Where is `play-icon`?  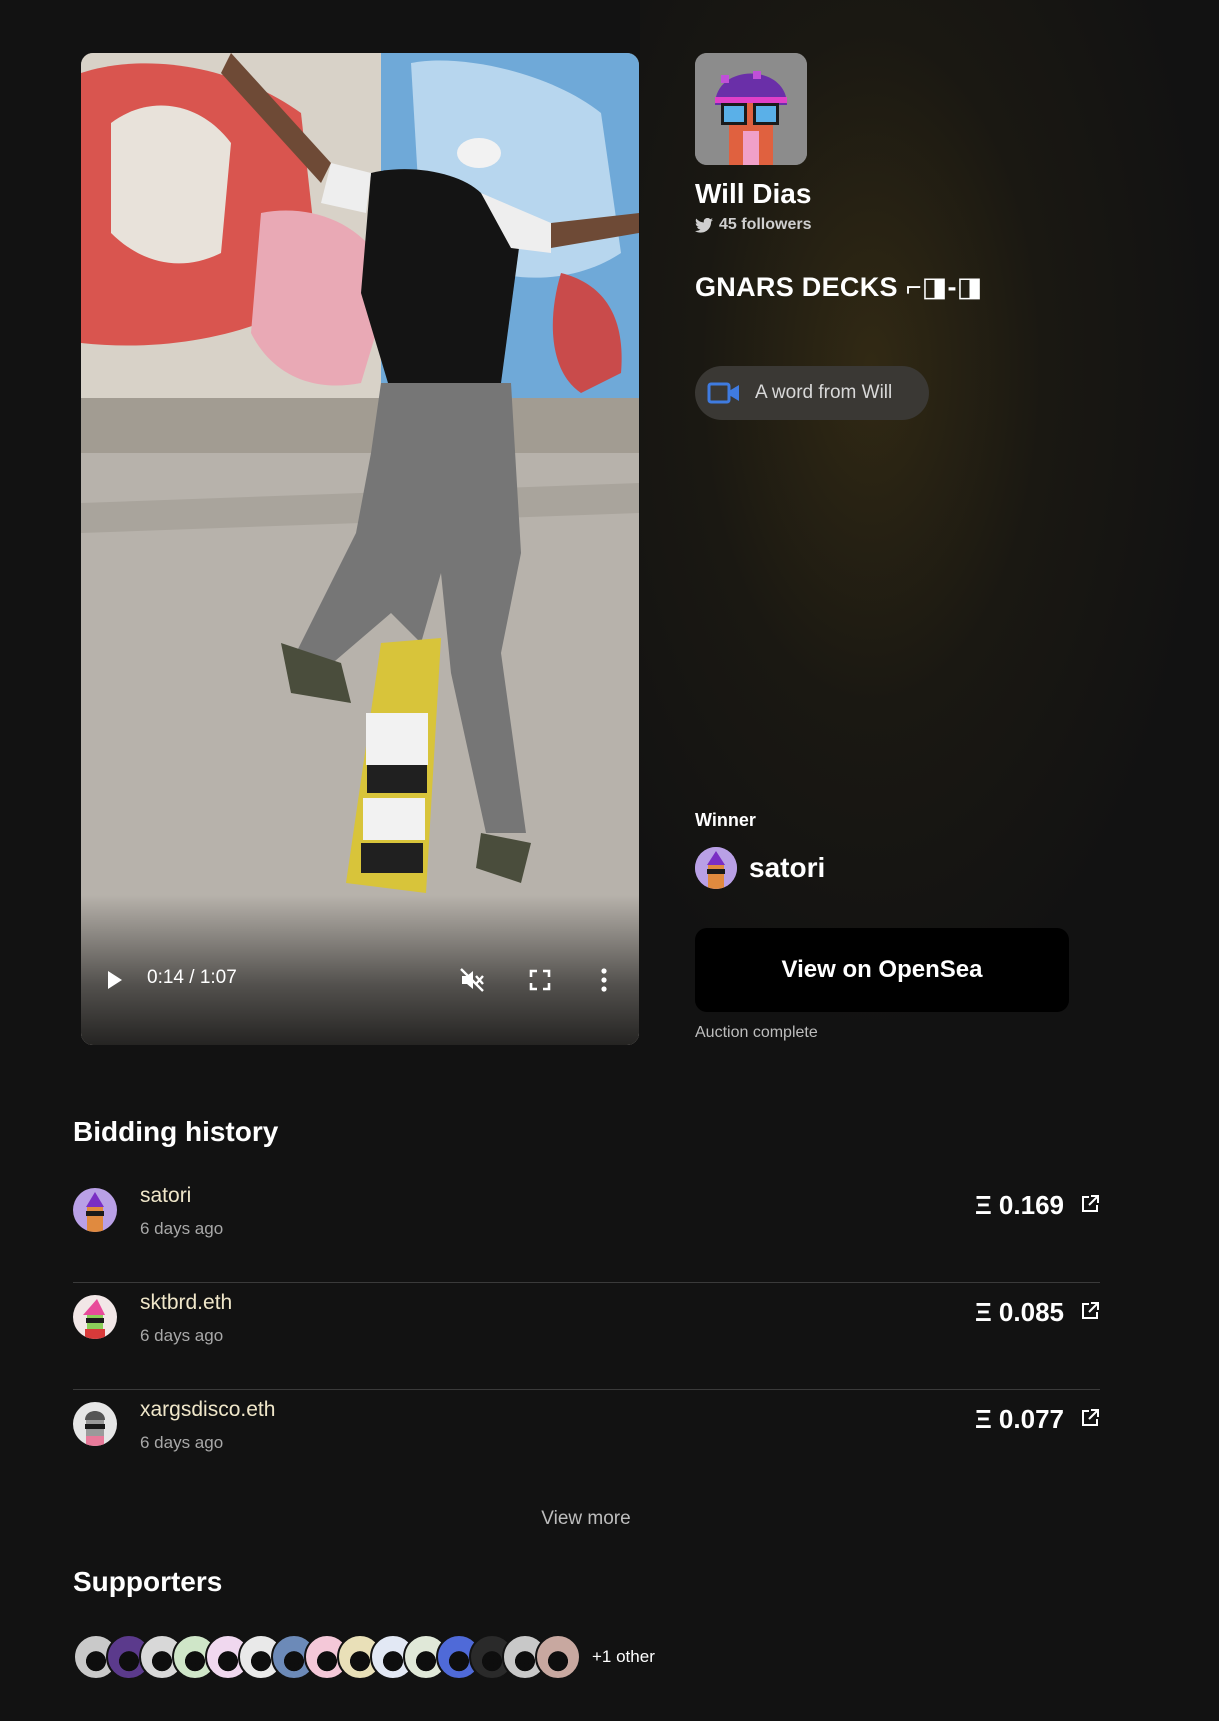
play-icon is located at coordinates (115, 980).